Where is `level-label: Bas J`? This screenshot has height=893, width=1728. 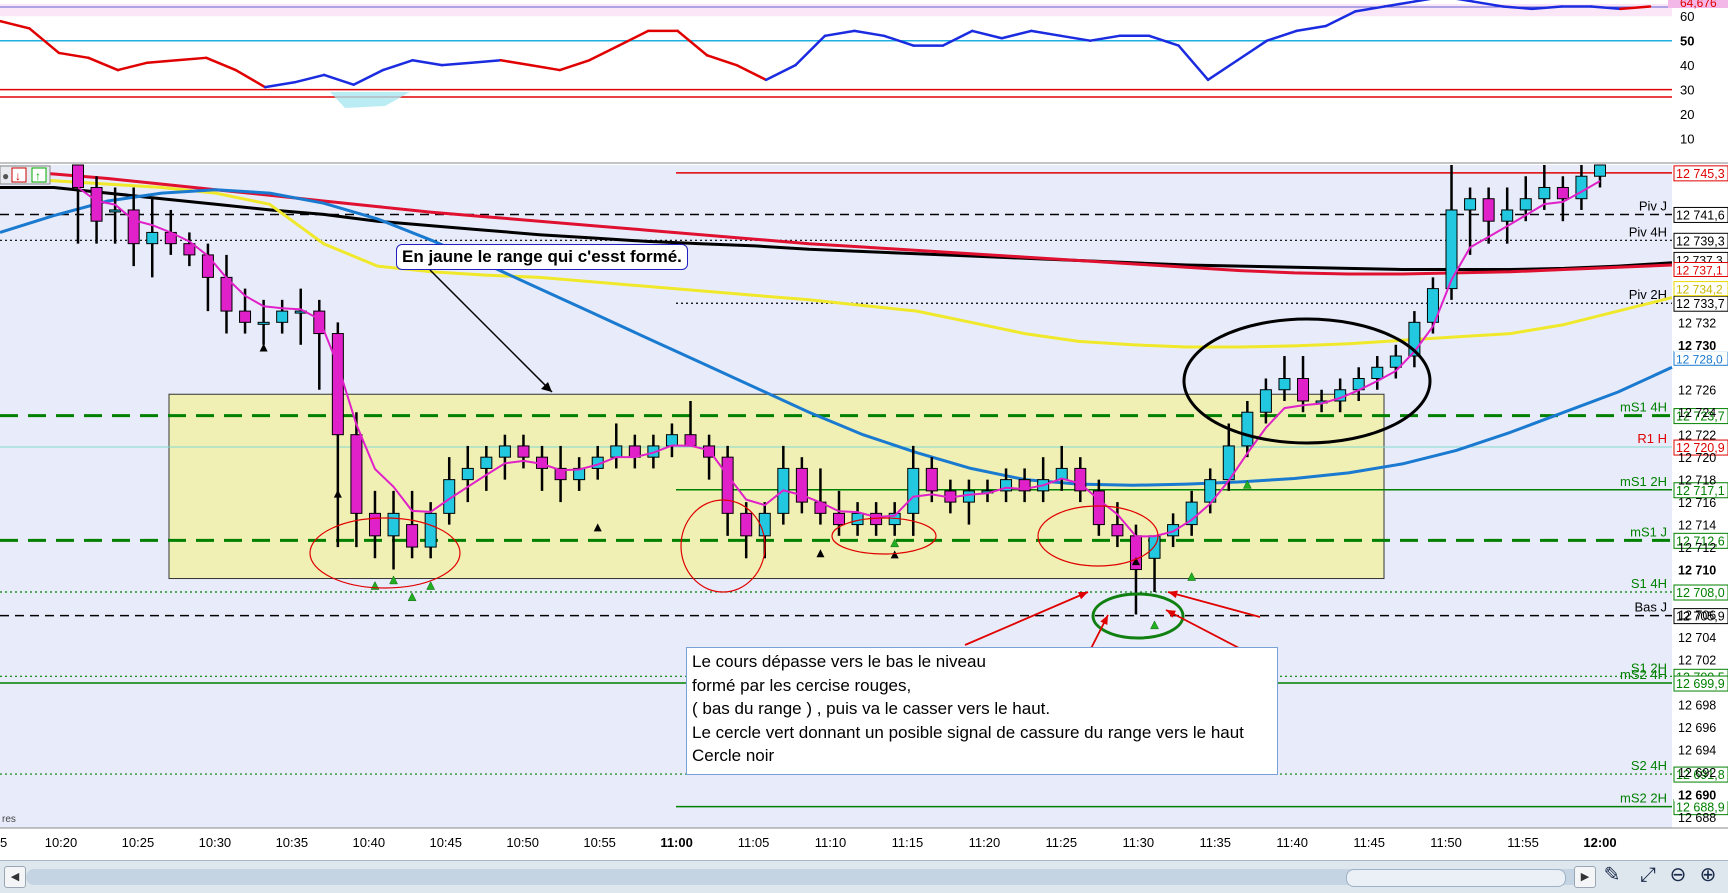
level-label: Bas J is located at coordinates (1650, 607).